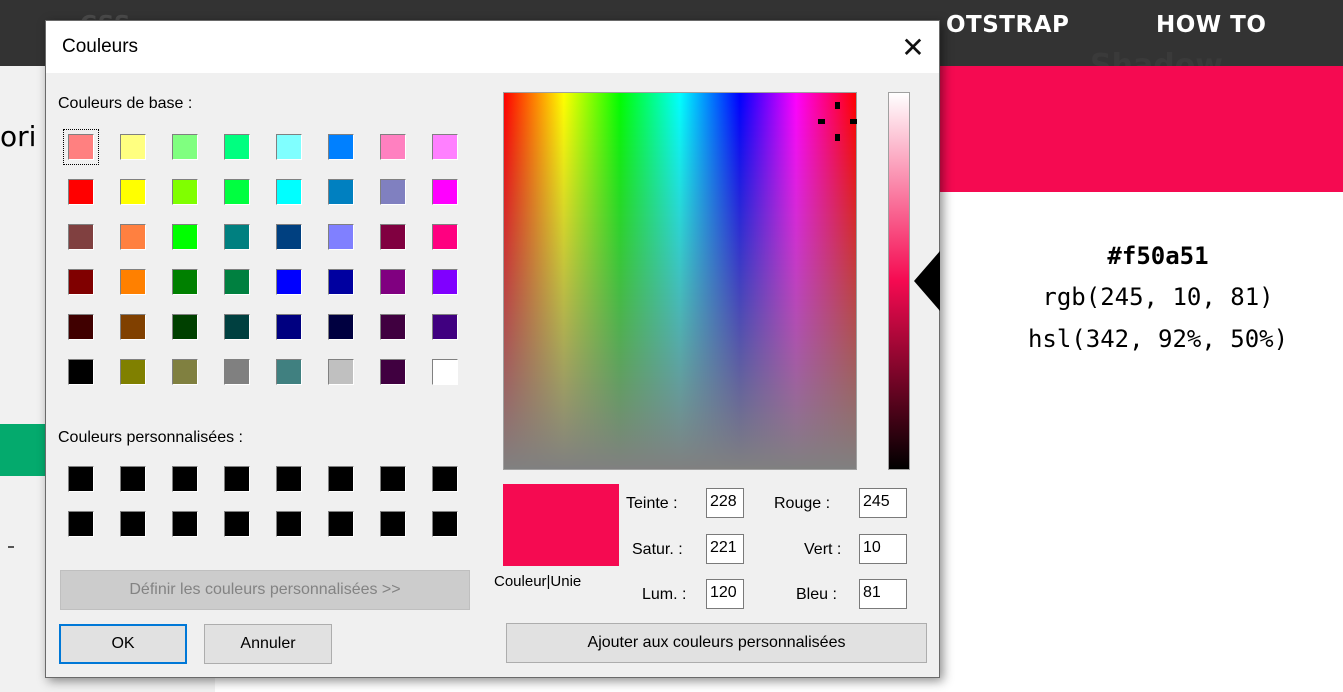 This screenshot has height=692, width=1343. I want to click on color-rgb-value: rgb(245, 10, 81), so click(1158, 297).